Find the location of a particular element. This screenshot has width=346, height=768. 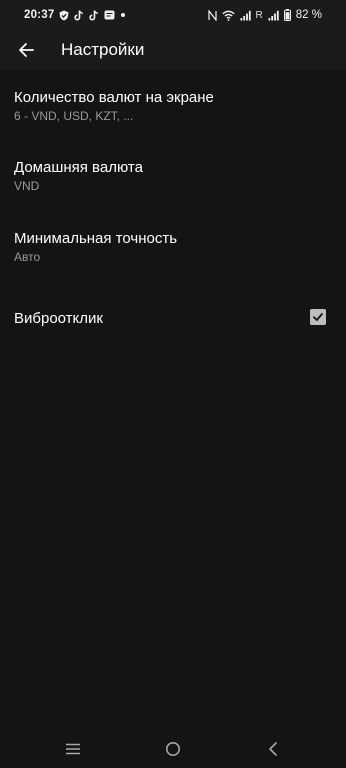

back-icon is located at coordinates (273, 749).